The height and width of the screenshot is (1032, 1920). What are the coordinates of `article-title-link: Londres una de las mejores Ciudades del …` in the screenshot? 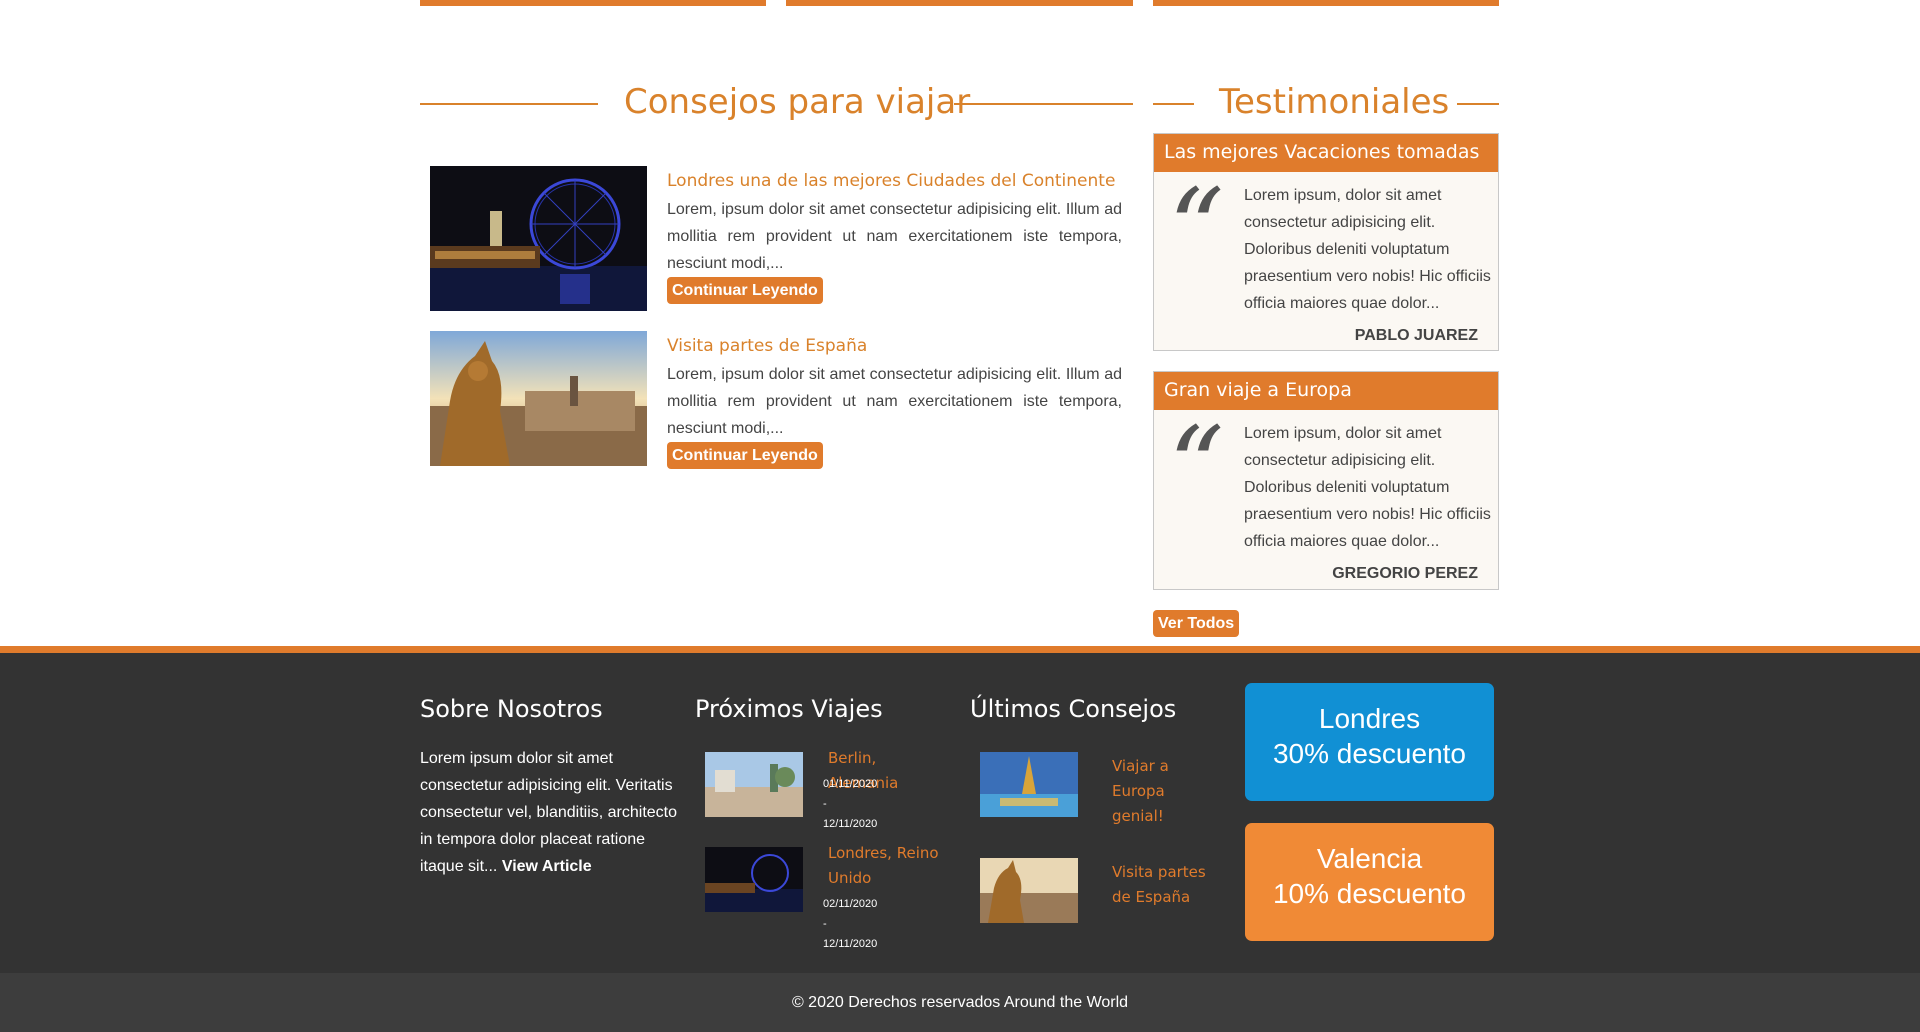 It's located at (894, 181).